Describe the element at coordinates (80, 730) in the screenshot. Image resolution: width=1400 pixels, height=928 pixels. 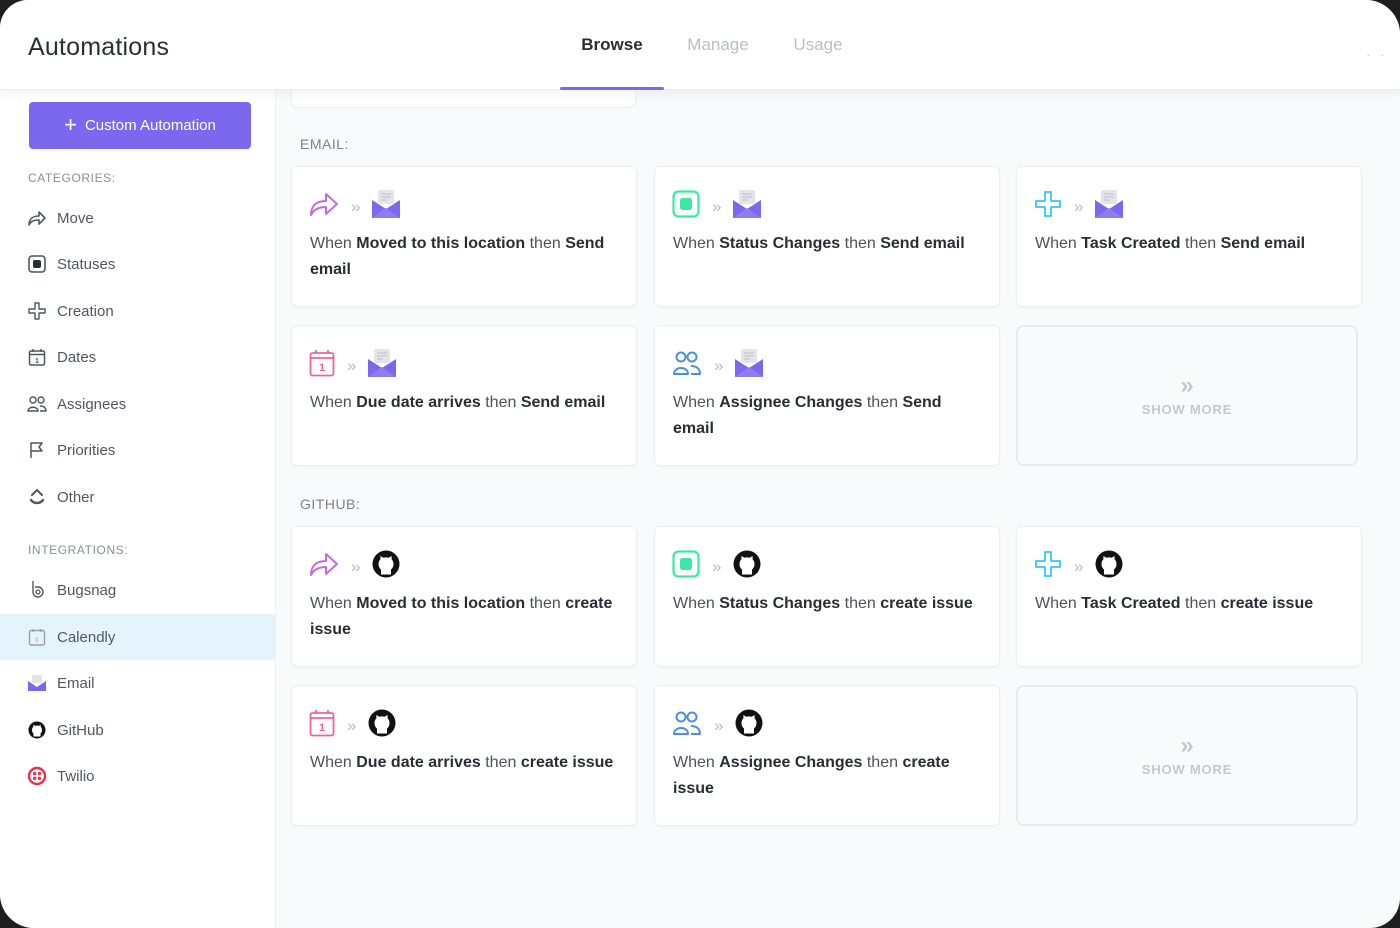
I see `sidebar-item-label: GitHub` at that location.